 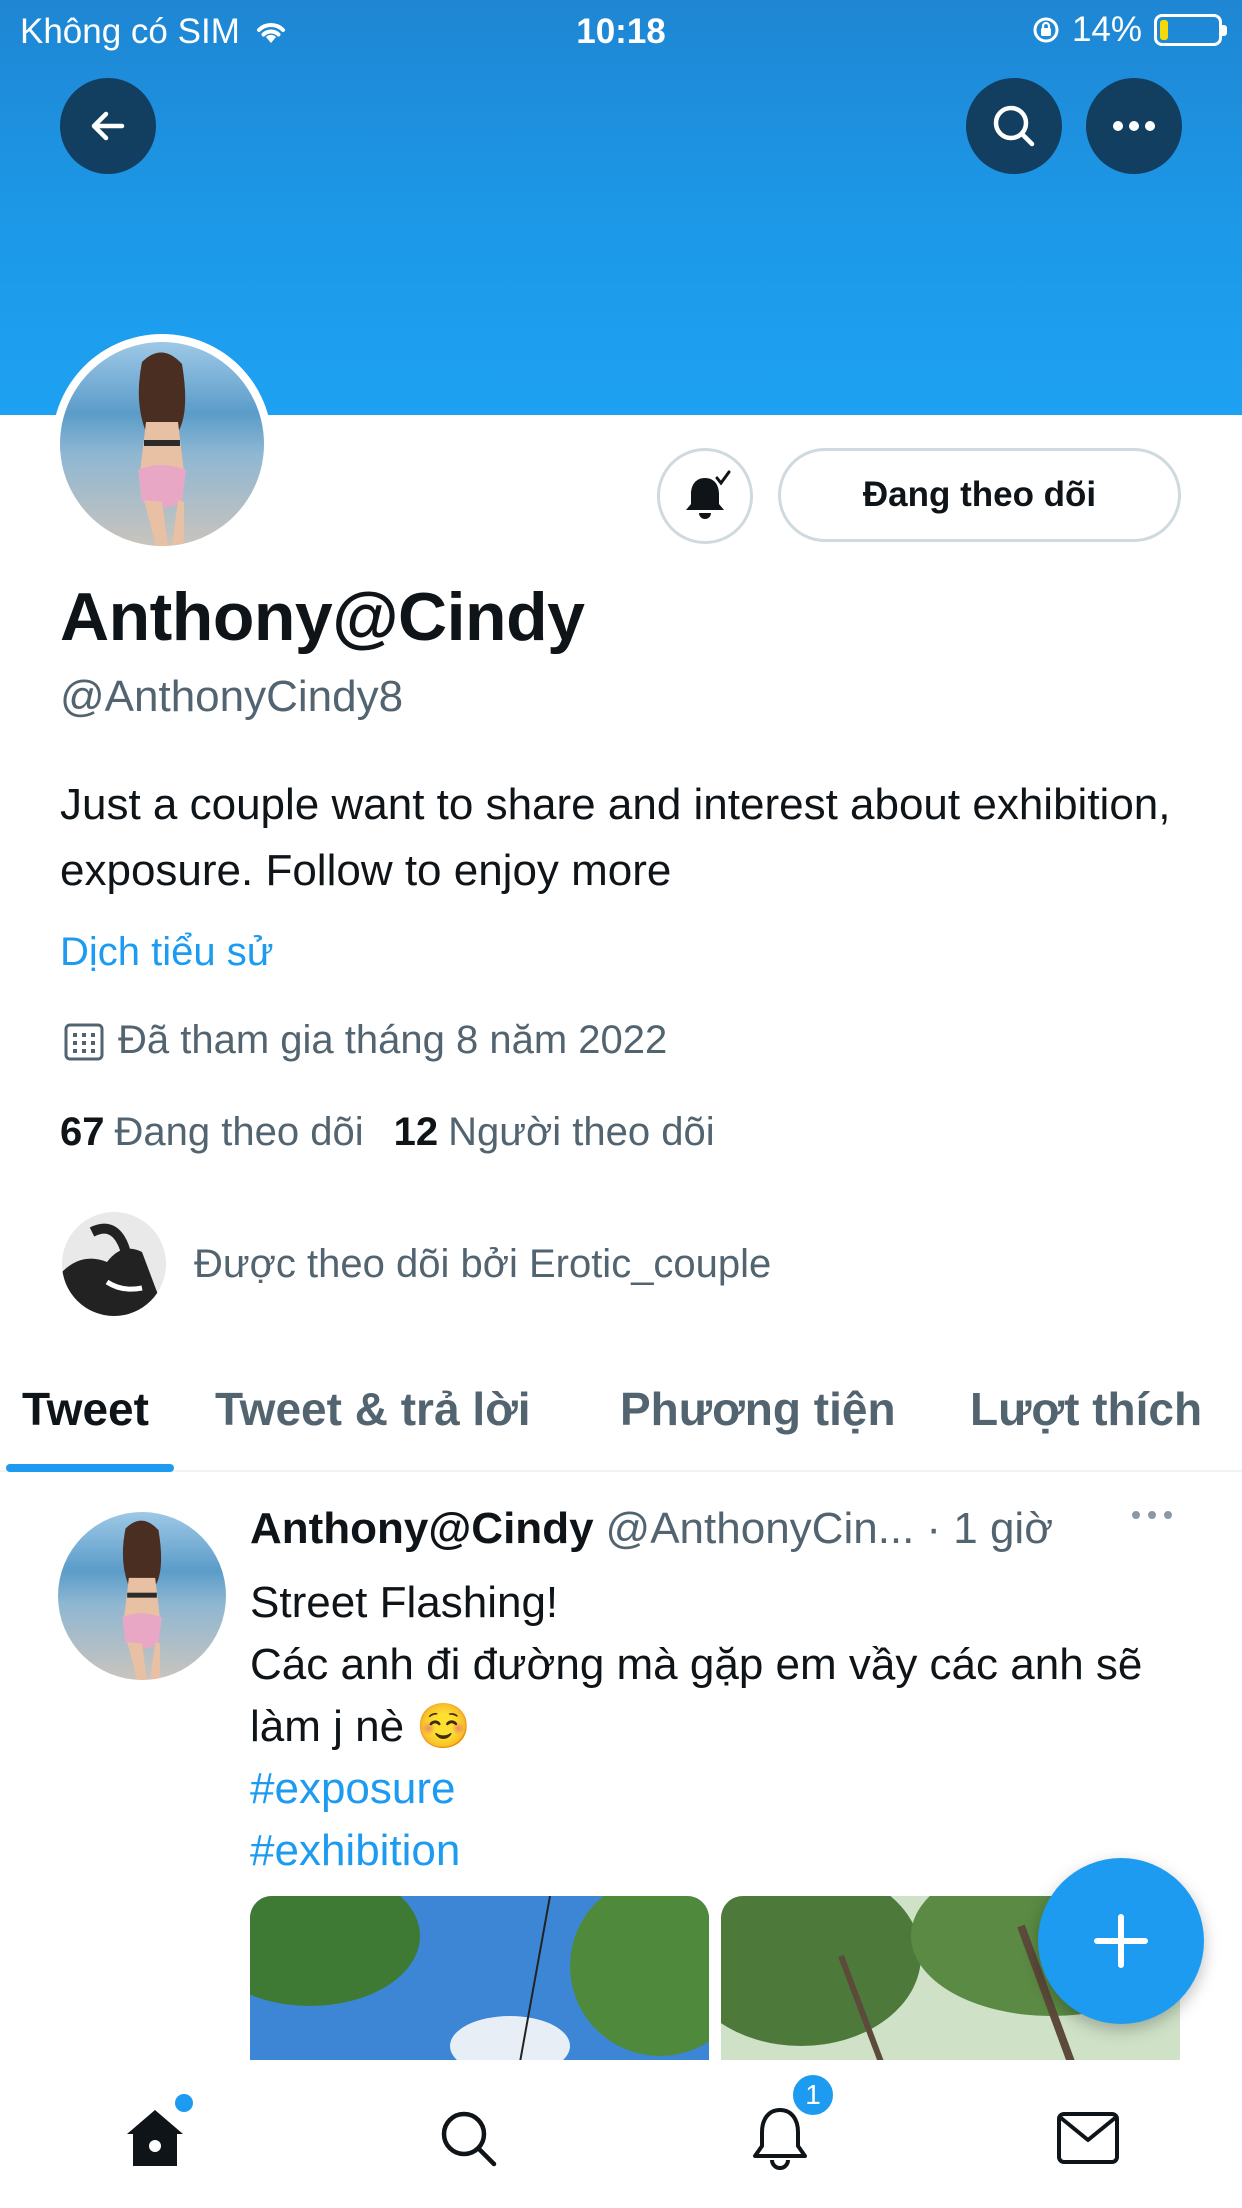 I want to click on followed-by-row: Được theo dõi bởi Erotic_couple, so click(x=416, y=1264).